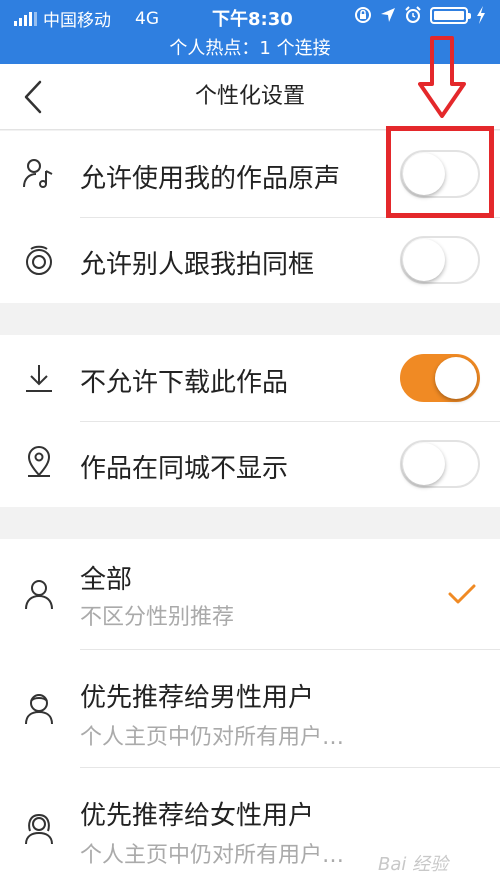 Image resolution: width=500 pixels, height=888 pixels. Describe the element at coordinates (39, 461) in the screenshot. I see `location-pin-icon` at that location.